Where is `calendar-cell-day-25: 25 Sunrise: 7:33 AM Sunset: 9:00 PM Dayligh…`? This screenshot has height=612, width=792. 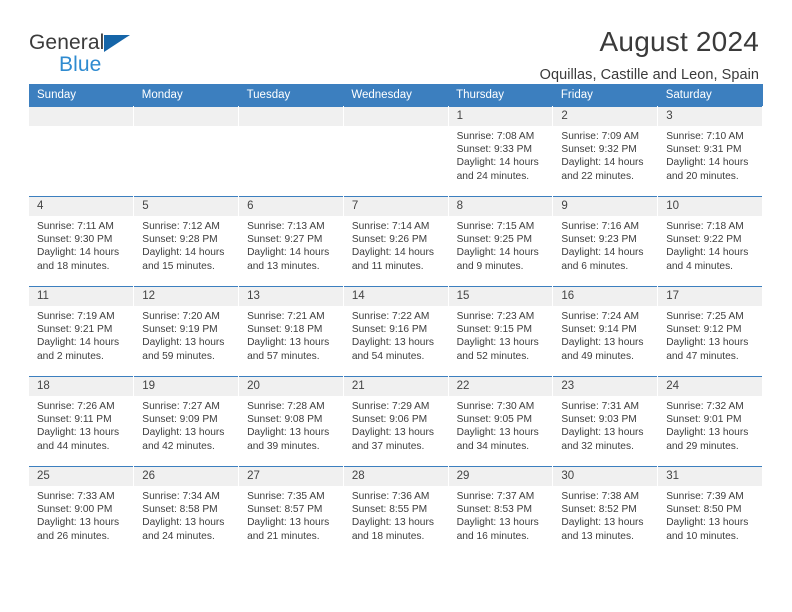 calendar-cell-day-25: 25 Sunrise: 7:33 AM Sunset: 9:00 PM Dayligh… is located at coordinates (82, 511).